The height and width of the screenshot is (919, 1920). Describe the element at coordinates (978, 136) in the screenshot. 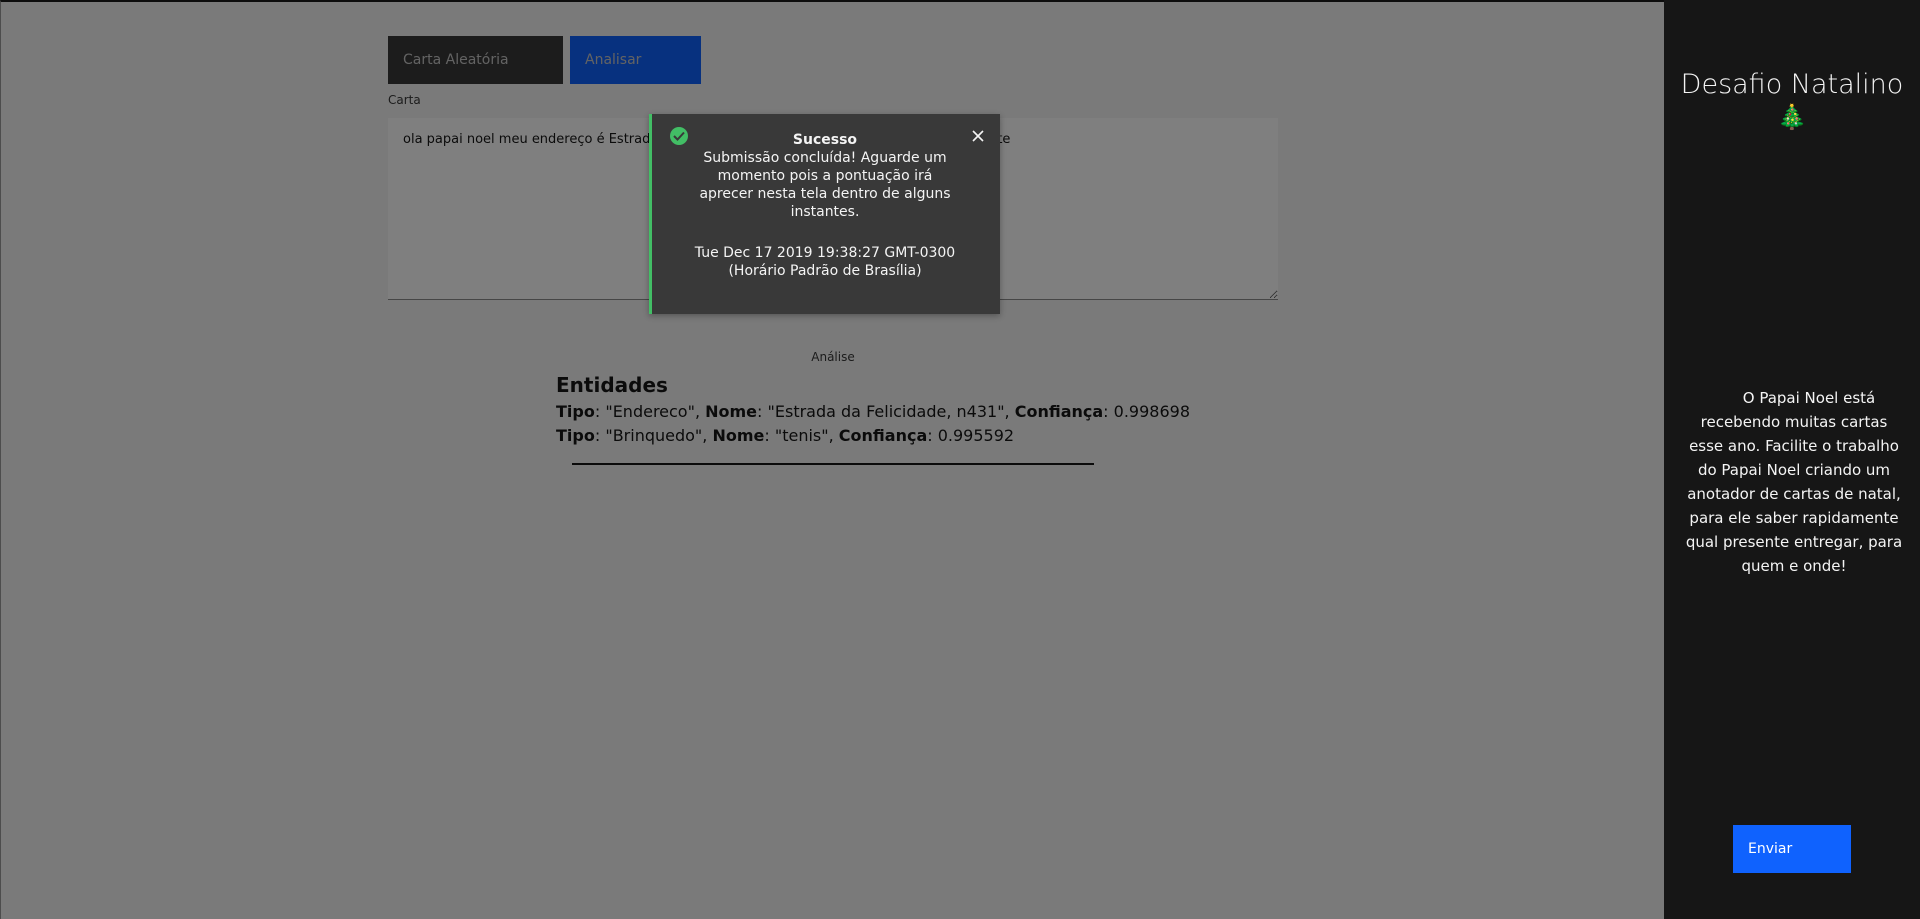

I see `close-icon` at that location.